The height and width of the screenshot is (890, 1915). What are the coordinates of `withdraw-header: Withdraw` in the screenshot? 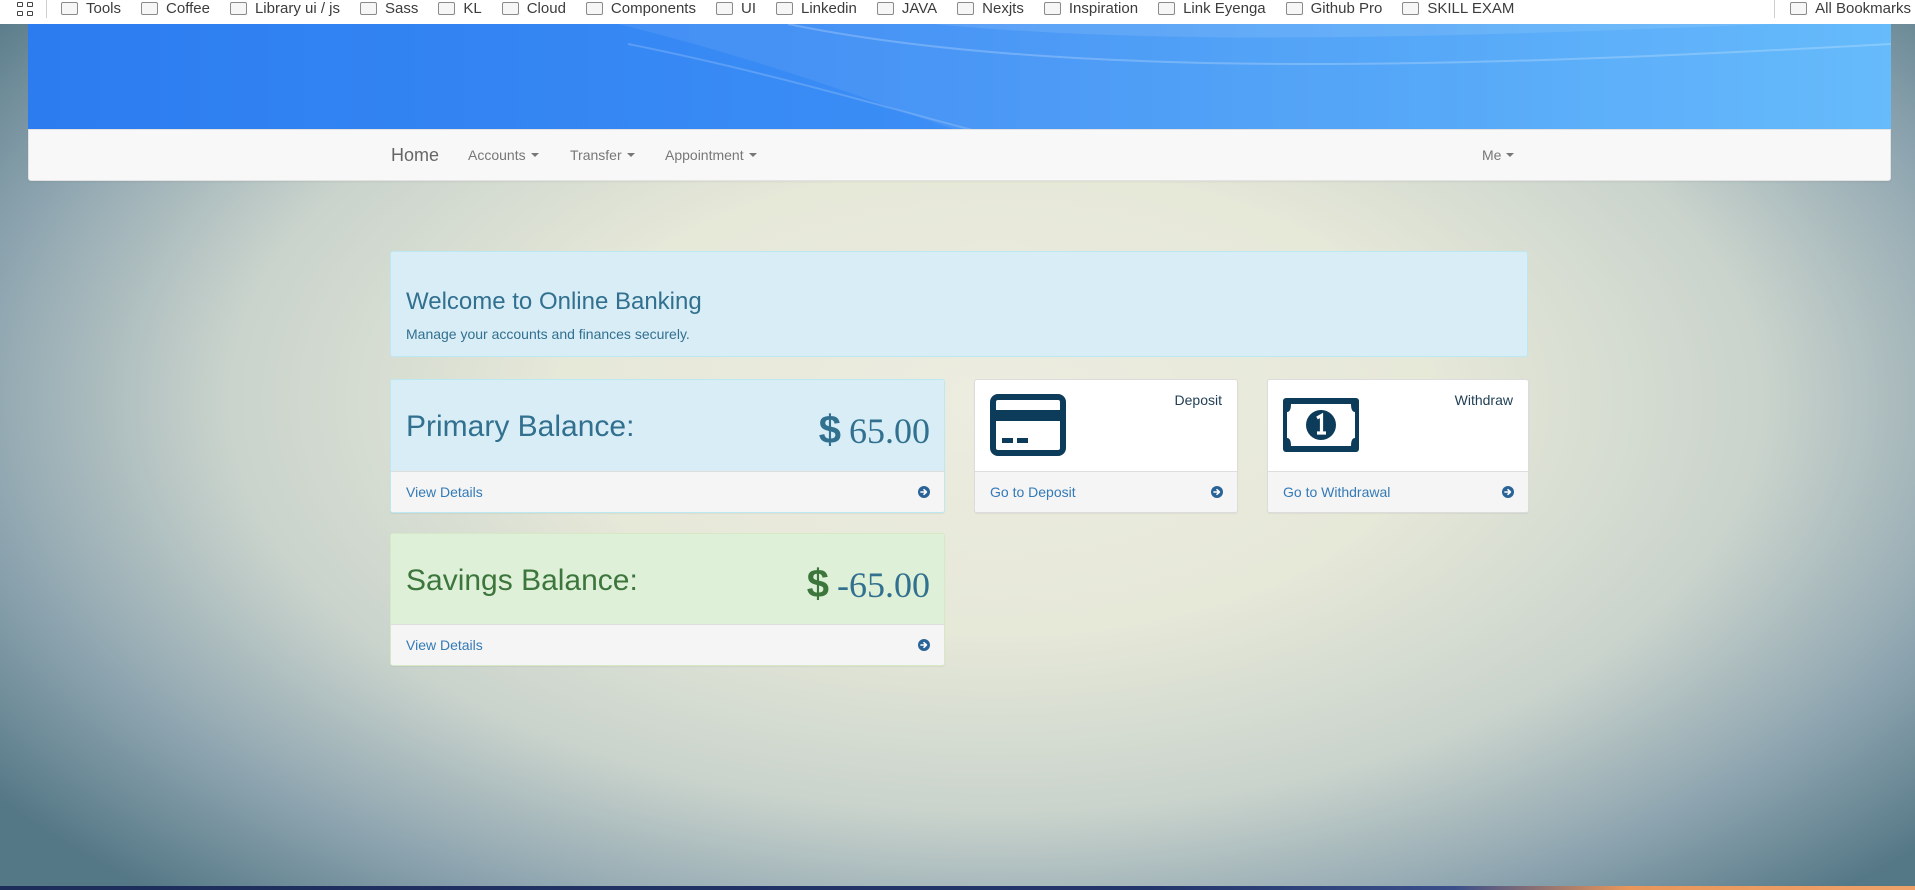 It's located at (1398, 426).